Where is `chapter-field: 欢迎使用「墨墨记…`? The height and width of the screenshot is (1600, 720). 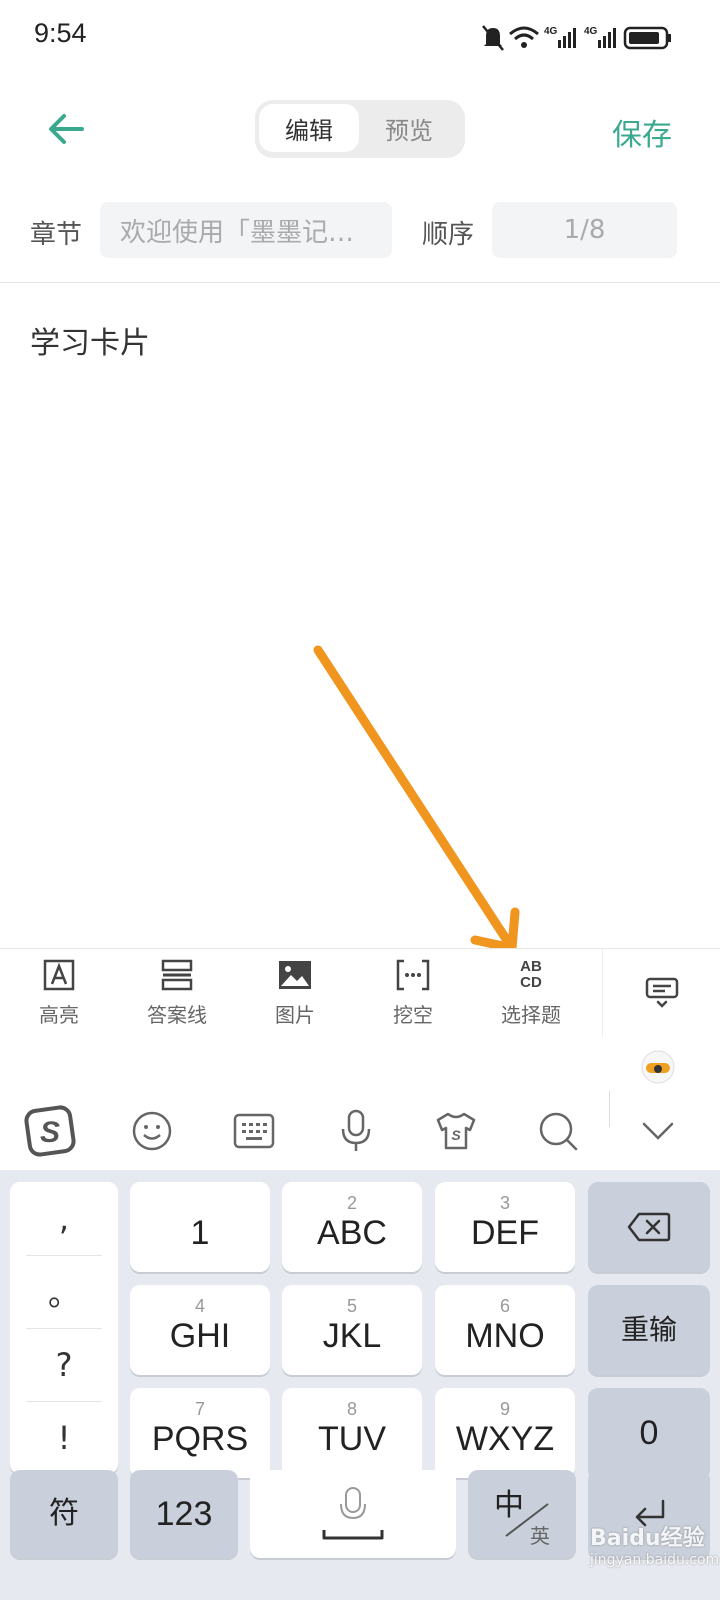 chapter-field: 欢迎使用「墨墨记… is located at coordinates (246, 230).